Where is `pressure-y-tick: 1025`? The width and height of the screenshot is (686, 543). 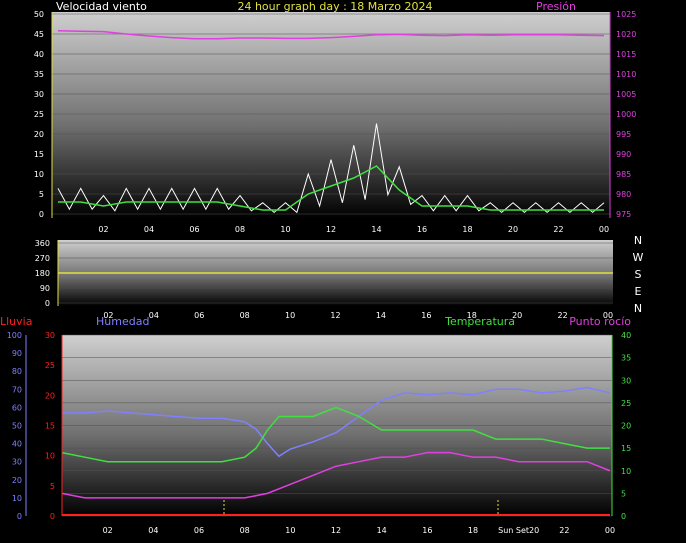 pressure-y-tick: 1025 is located at coordinates (626, 14).